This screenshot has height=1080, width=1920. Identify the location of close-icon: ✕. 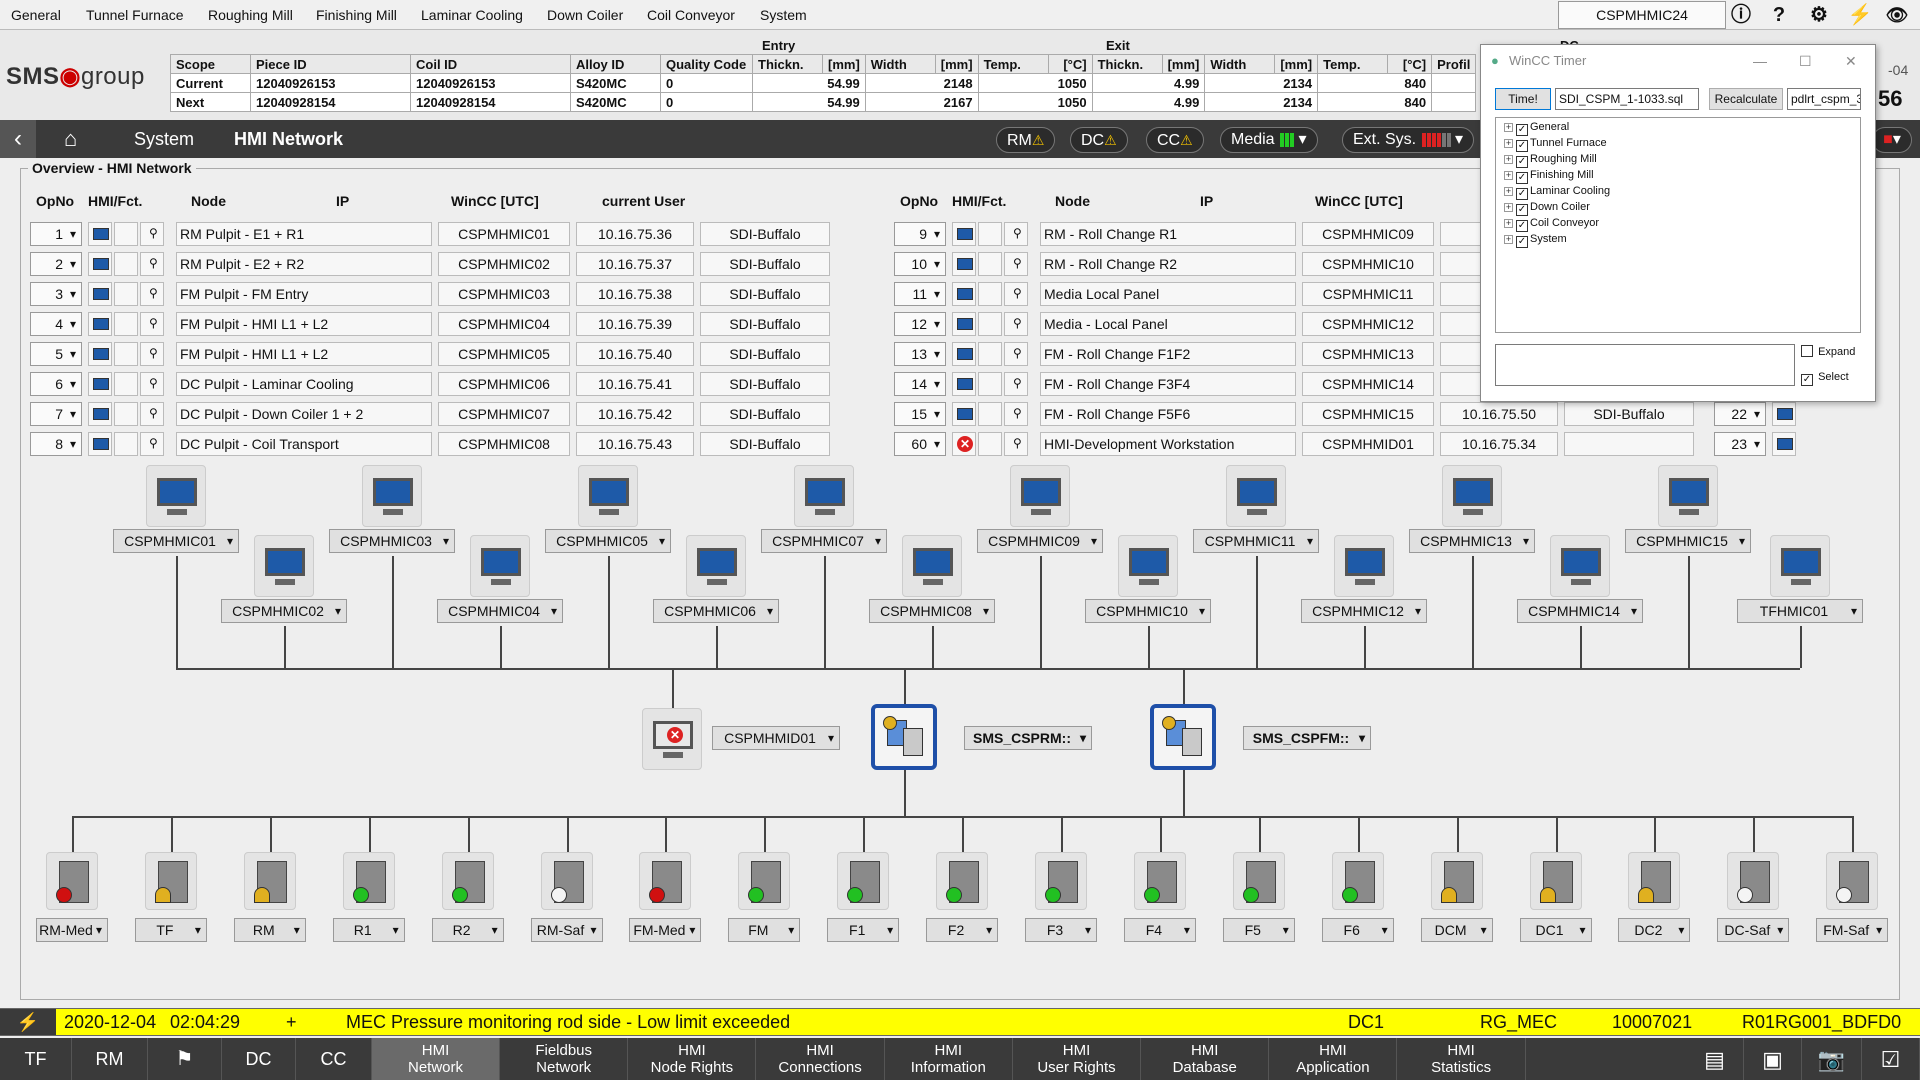
(1851, 61).